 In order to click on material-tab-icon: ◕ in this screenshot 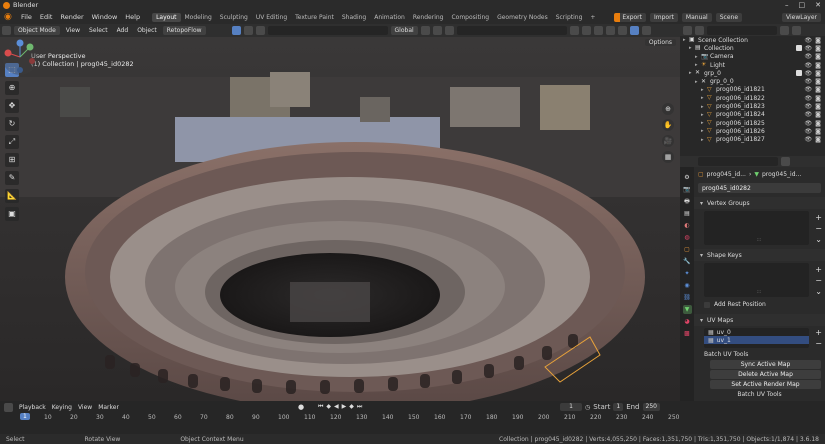, I will do `click(687, 321)`.